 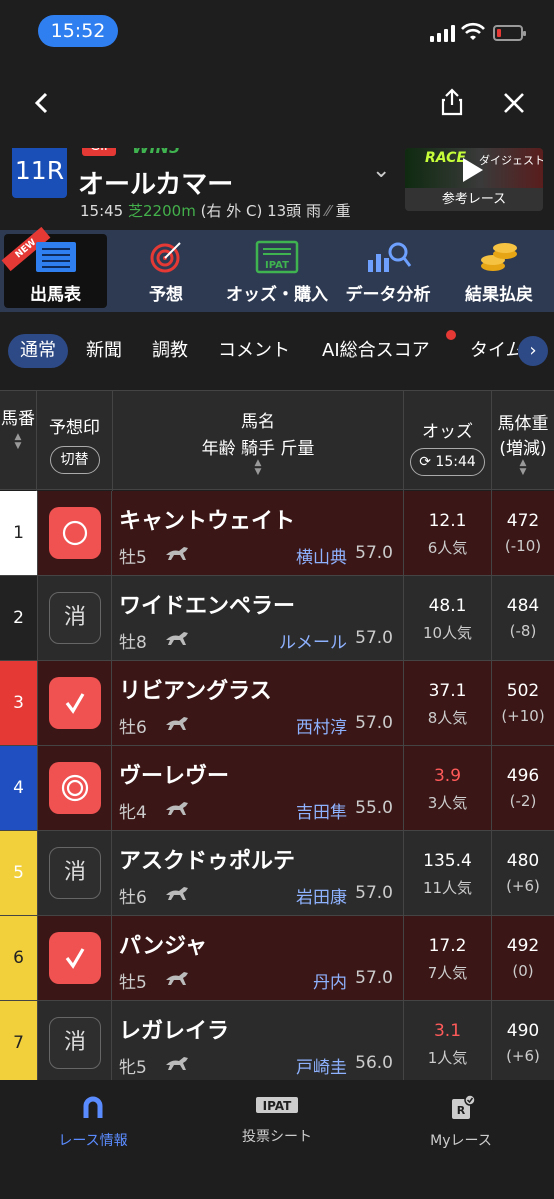 I want to click on tab-race-card: NEW 出馬表, so click(x=54, y=267).